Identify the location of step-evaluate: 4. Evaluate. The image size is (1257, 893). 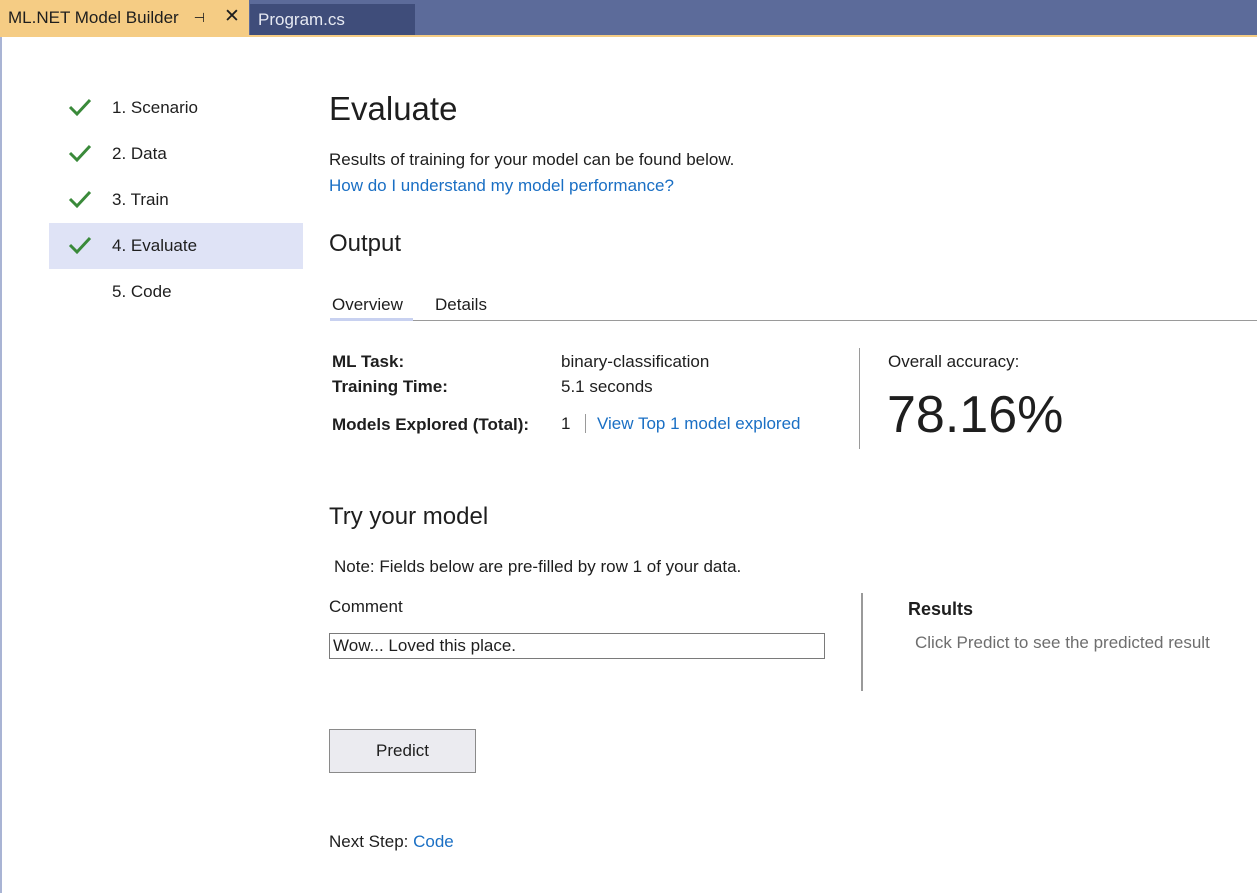
(176, 246).